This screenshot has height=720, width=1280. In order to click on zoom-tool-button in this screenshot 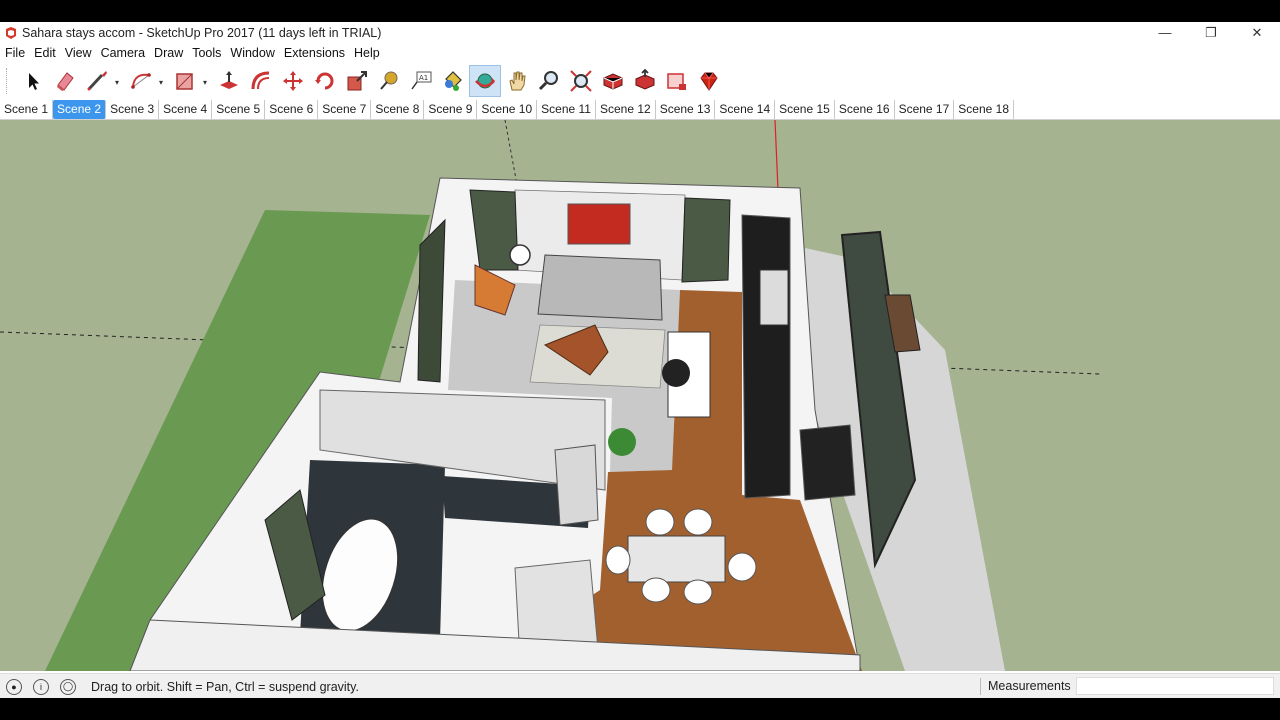, I will do `click(549, 81)`.